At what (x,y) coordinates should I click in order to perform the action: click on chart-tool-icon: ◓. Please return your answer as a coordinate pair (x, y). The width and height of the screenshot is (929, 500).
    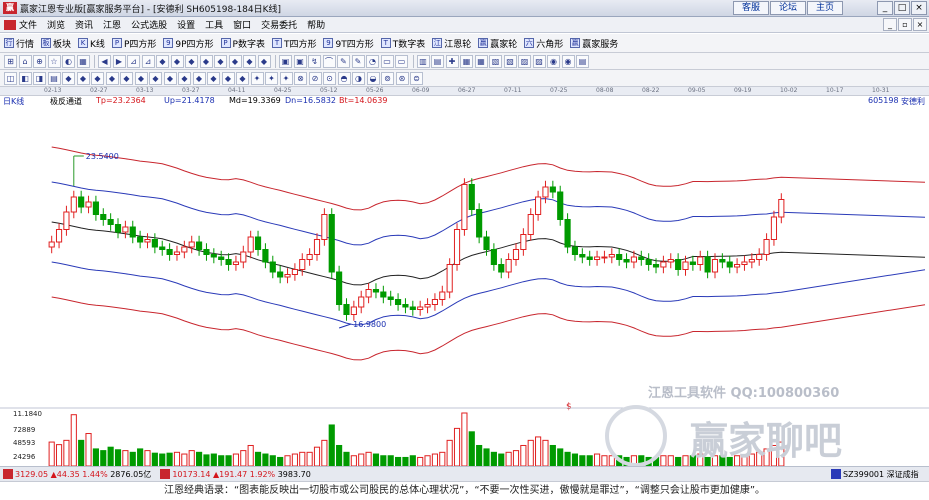
    Looking at the image, I should click on (344, 78).